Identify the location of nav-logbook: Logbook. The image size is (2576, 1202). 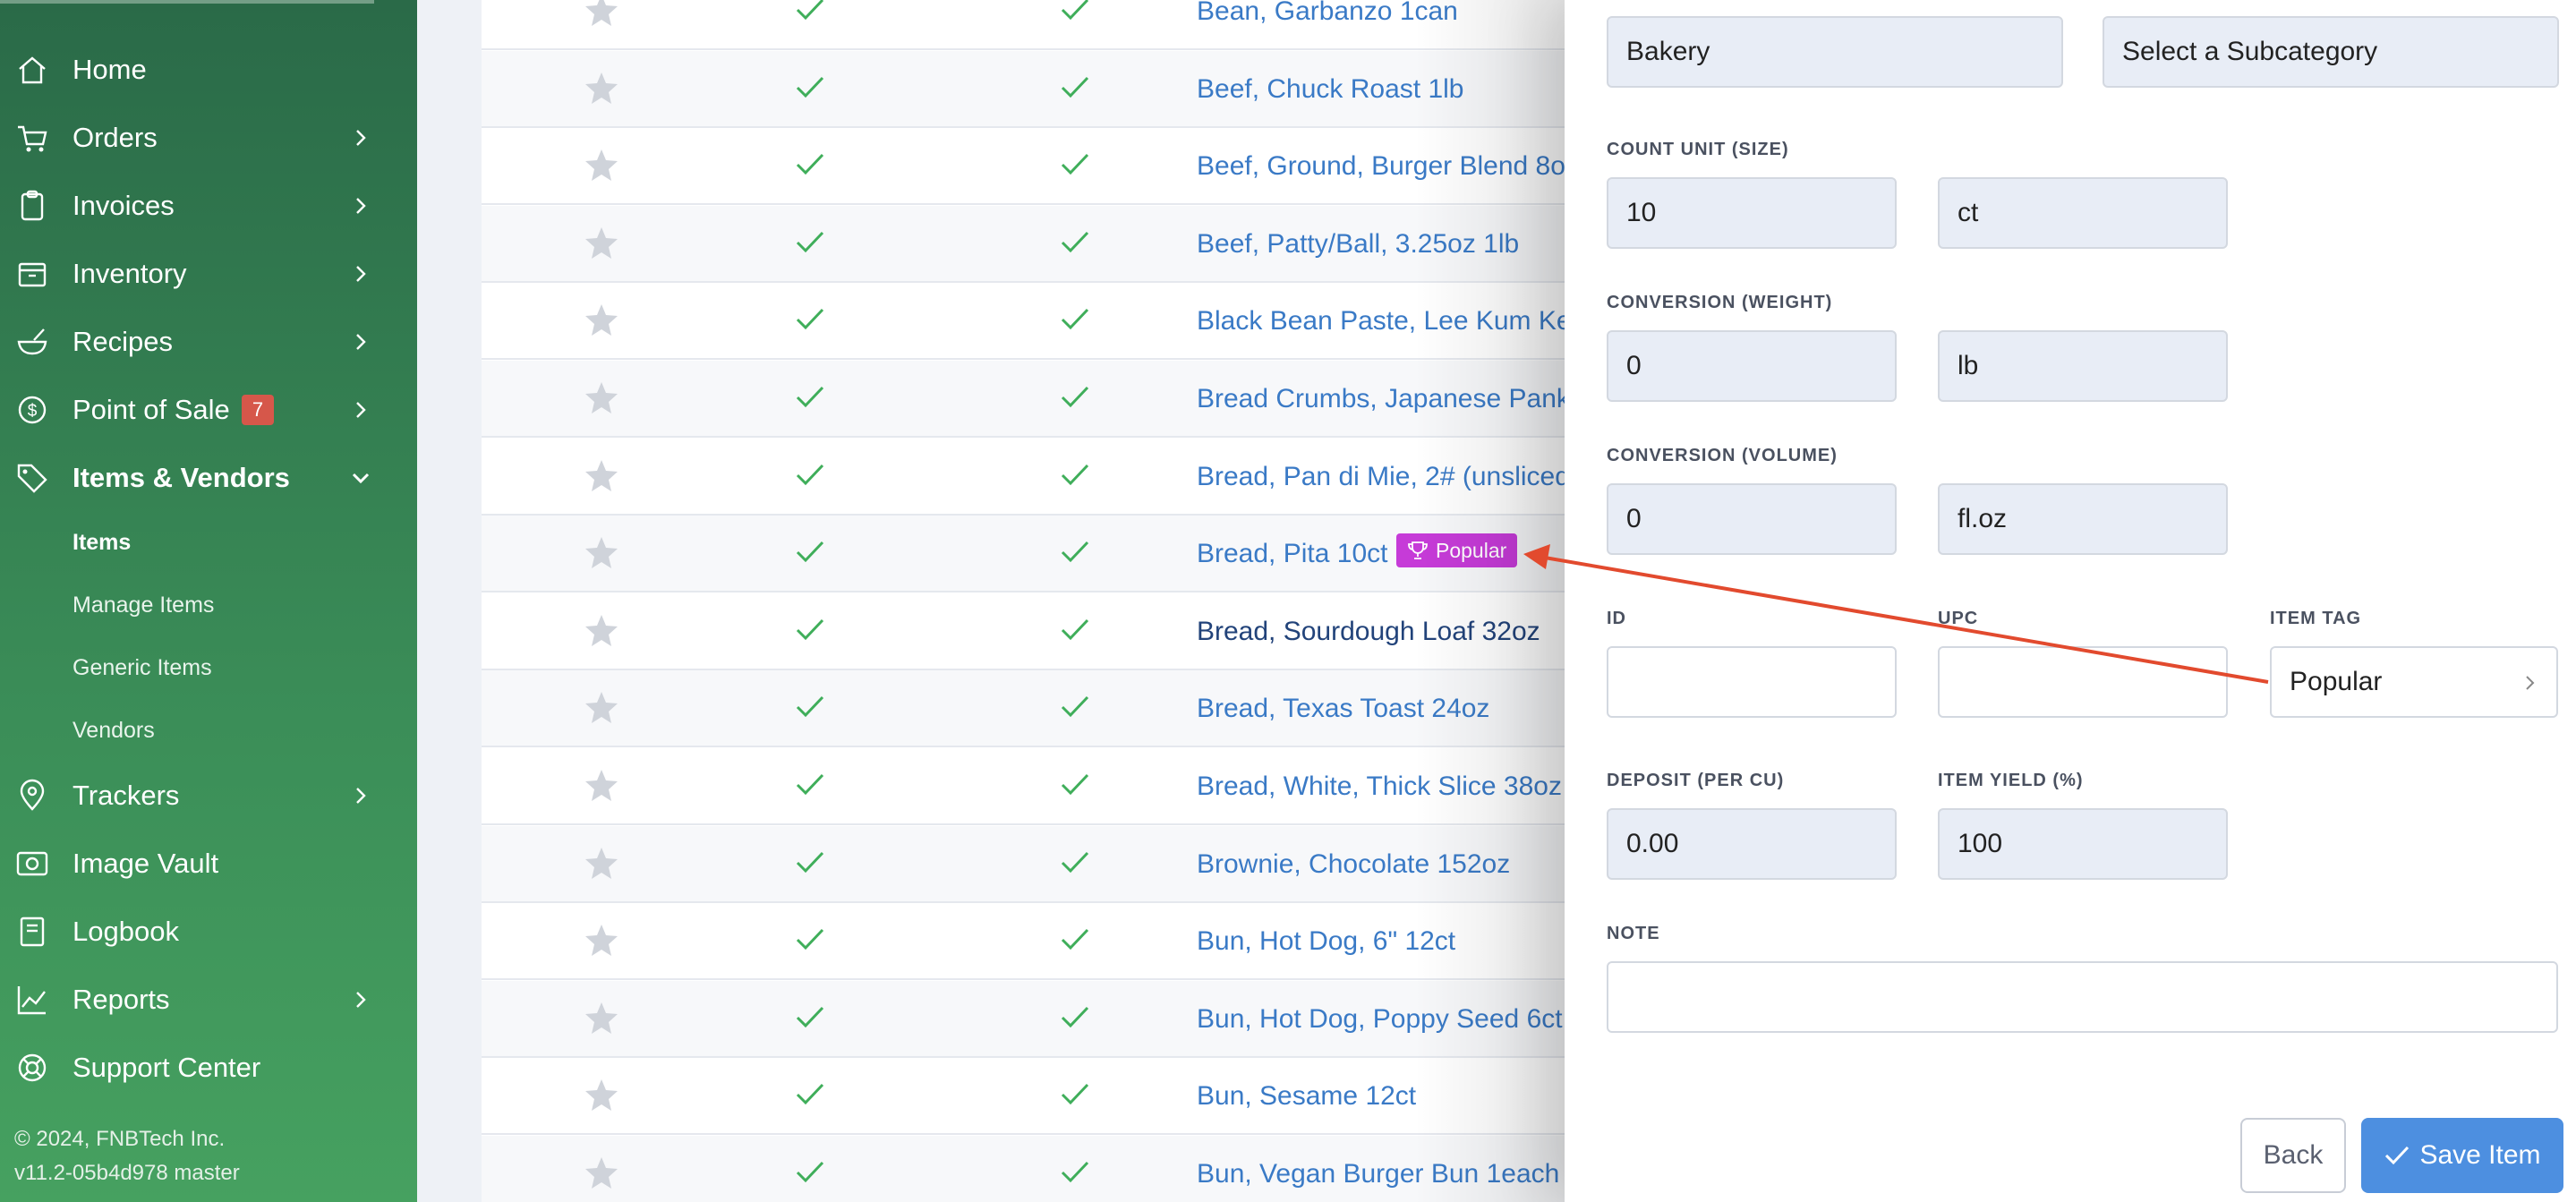
(208, 931).